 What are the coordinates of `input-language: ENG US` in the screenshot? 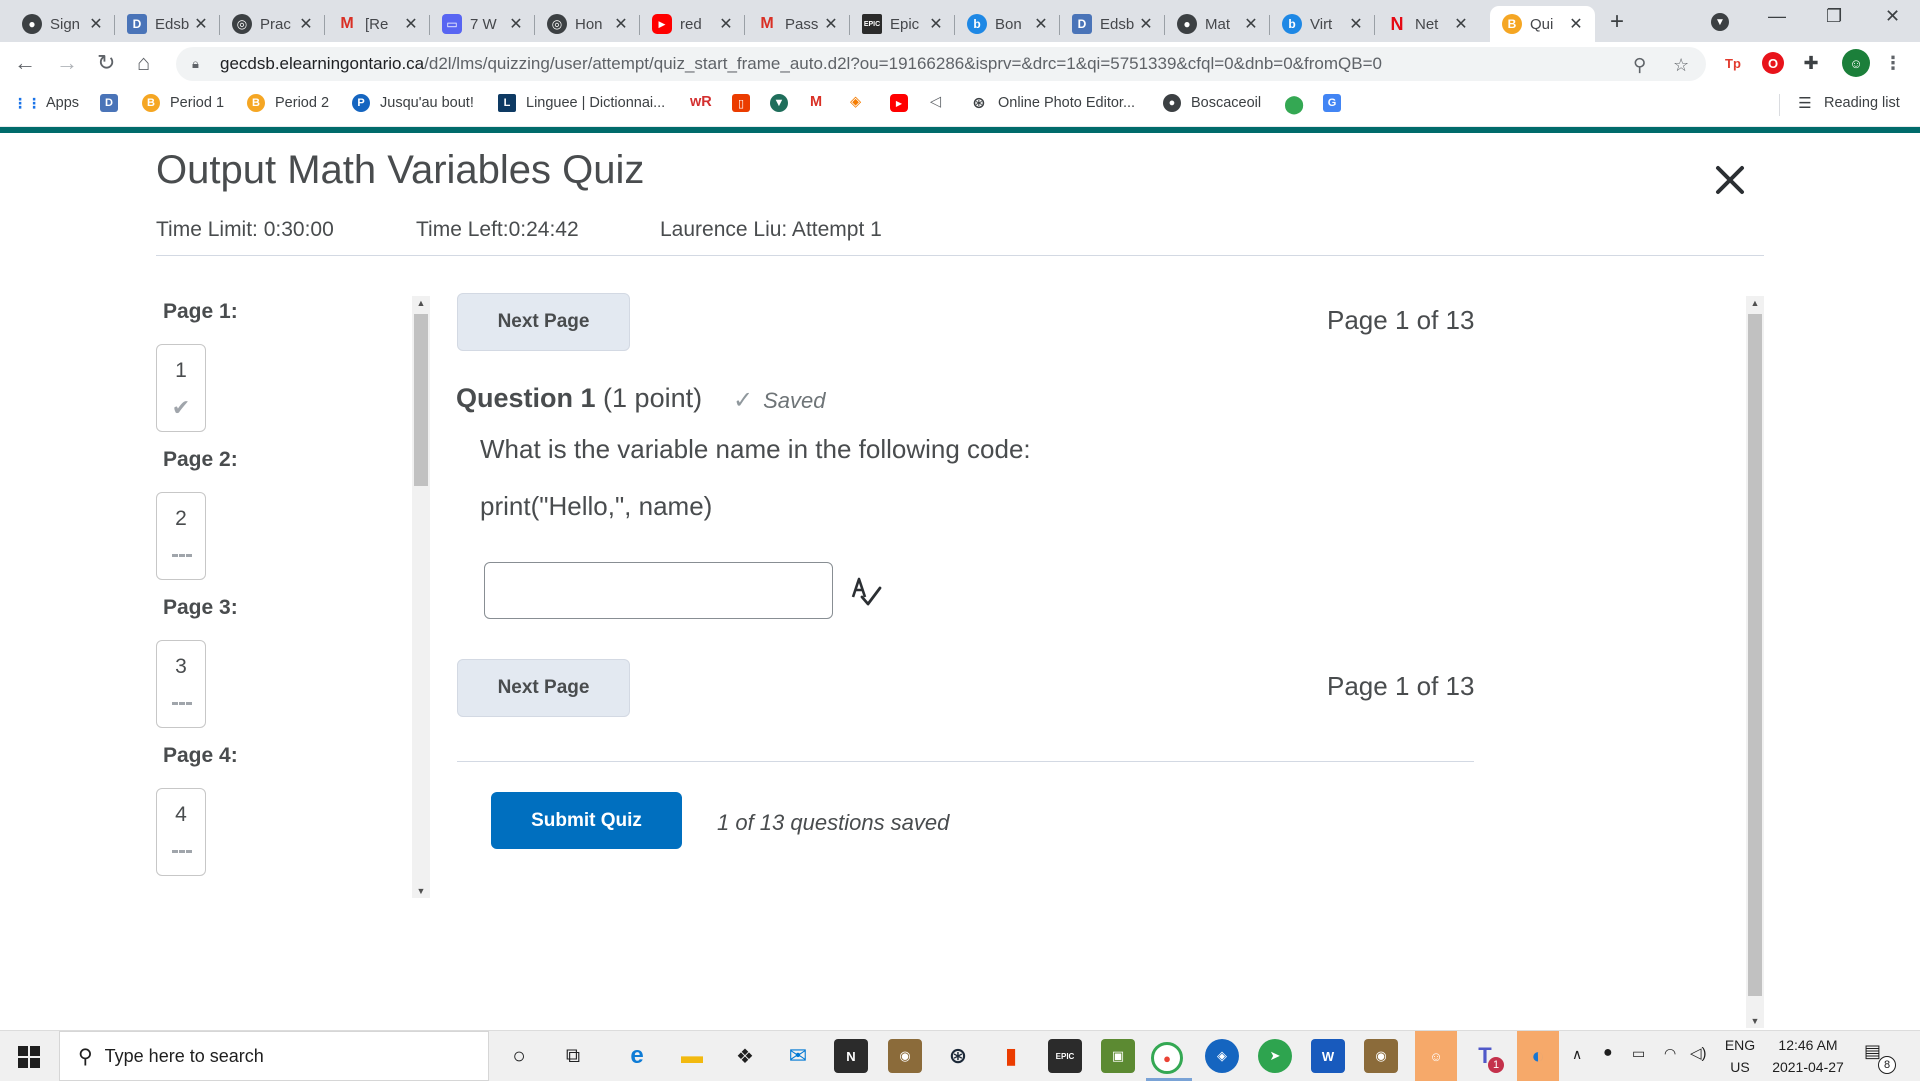 It's located at (1740, 1056).